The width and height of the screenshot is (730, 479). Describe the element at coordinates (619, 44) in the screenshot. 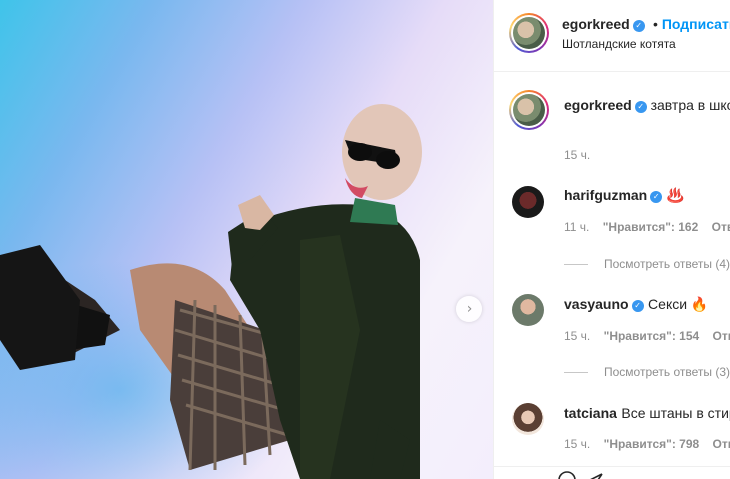

I see `post-location: Шотландские котята` at that location.